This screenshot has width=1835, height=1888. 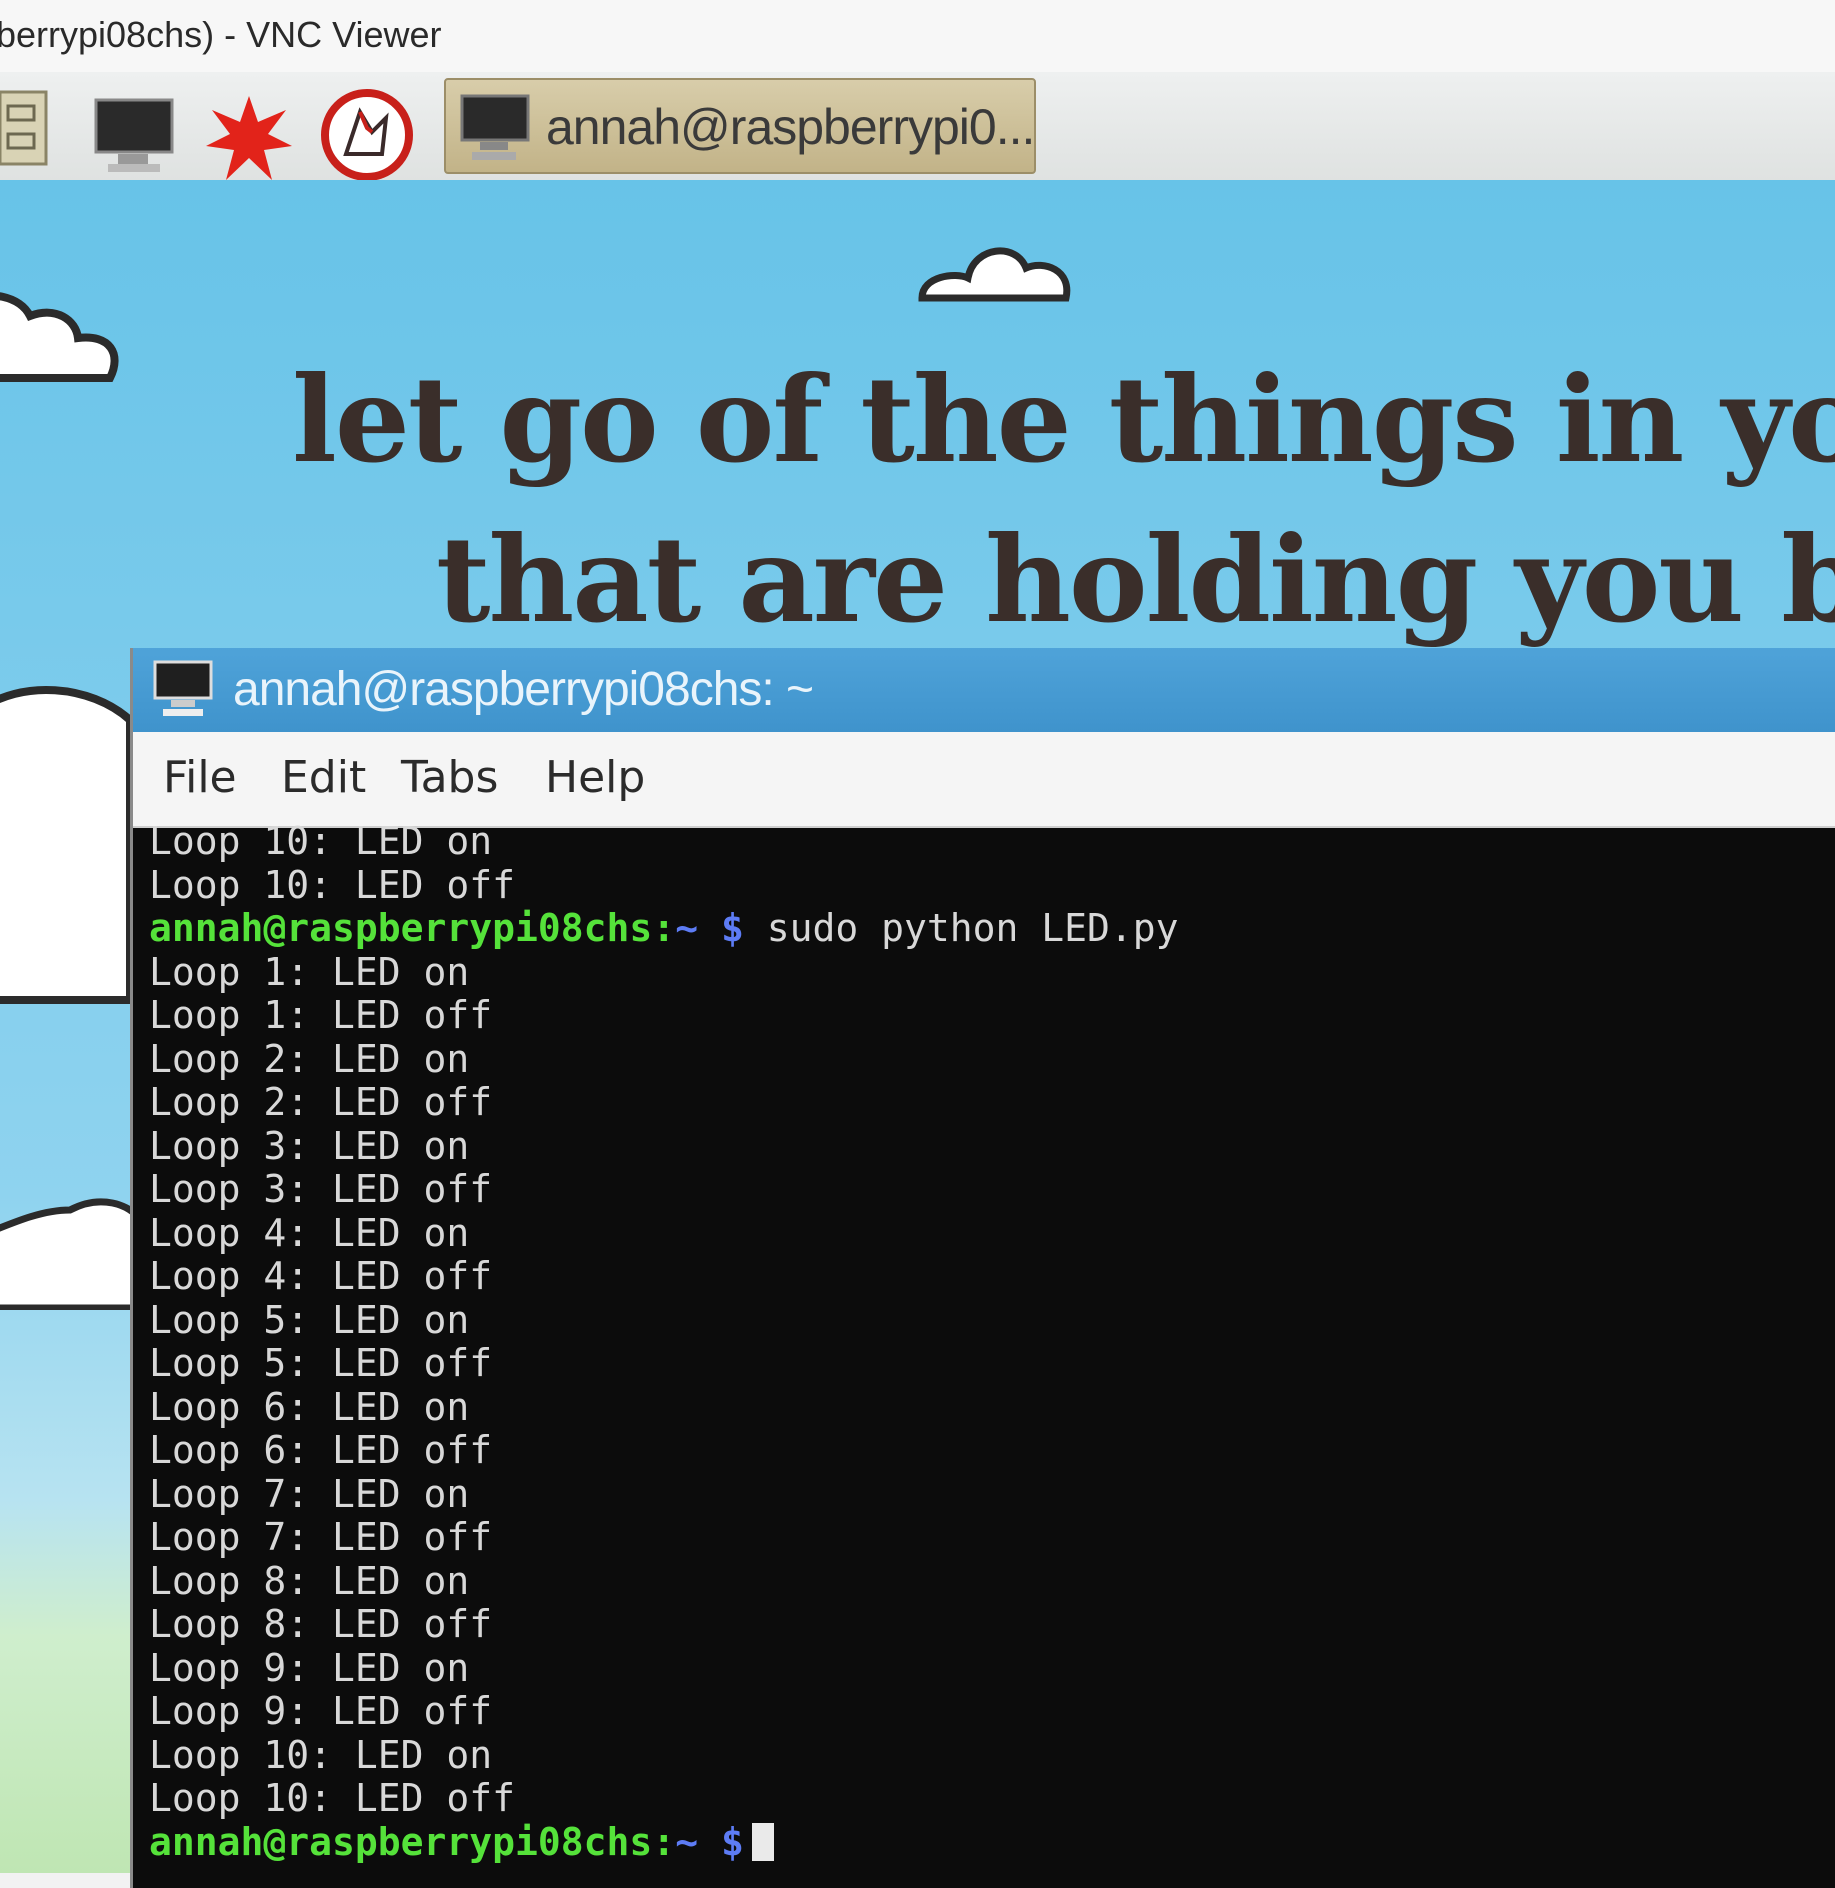 What do you see at coordinates (595, 777) in the screenshot?
I see `menu-help: Help` at bounding box center [595, 777].